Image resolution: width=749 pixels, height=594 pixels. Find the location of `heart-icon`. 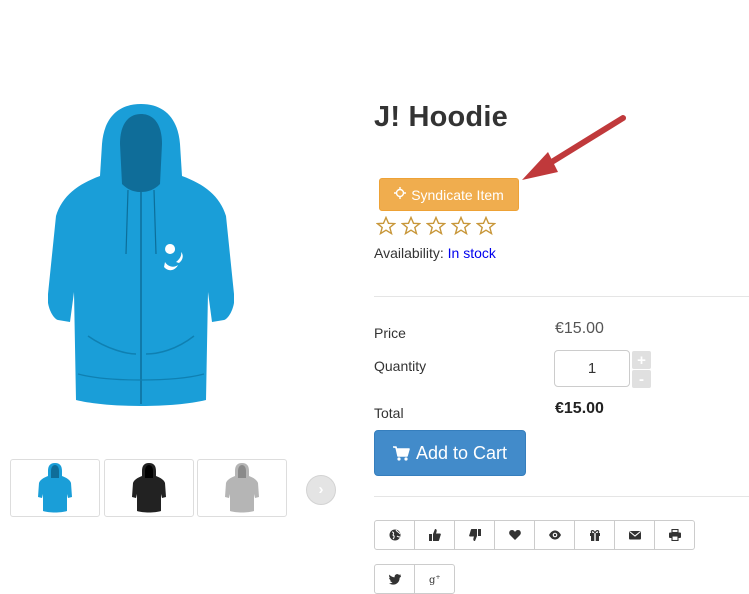

heart-icon is located at coordinates (514, 535).